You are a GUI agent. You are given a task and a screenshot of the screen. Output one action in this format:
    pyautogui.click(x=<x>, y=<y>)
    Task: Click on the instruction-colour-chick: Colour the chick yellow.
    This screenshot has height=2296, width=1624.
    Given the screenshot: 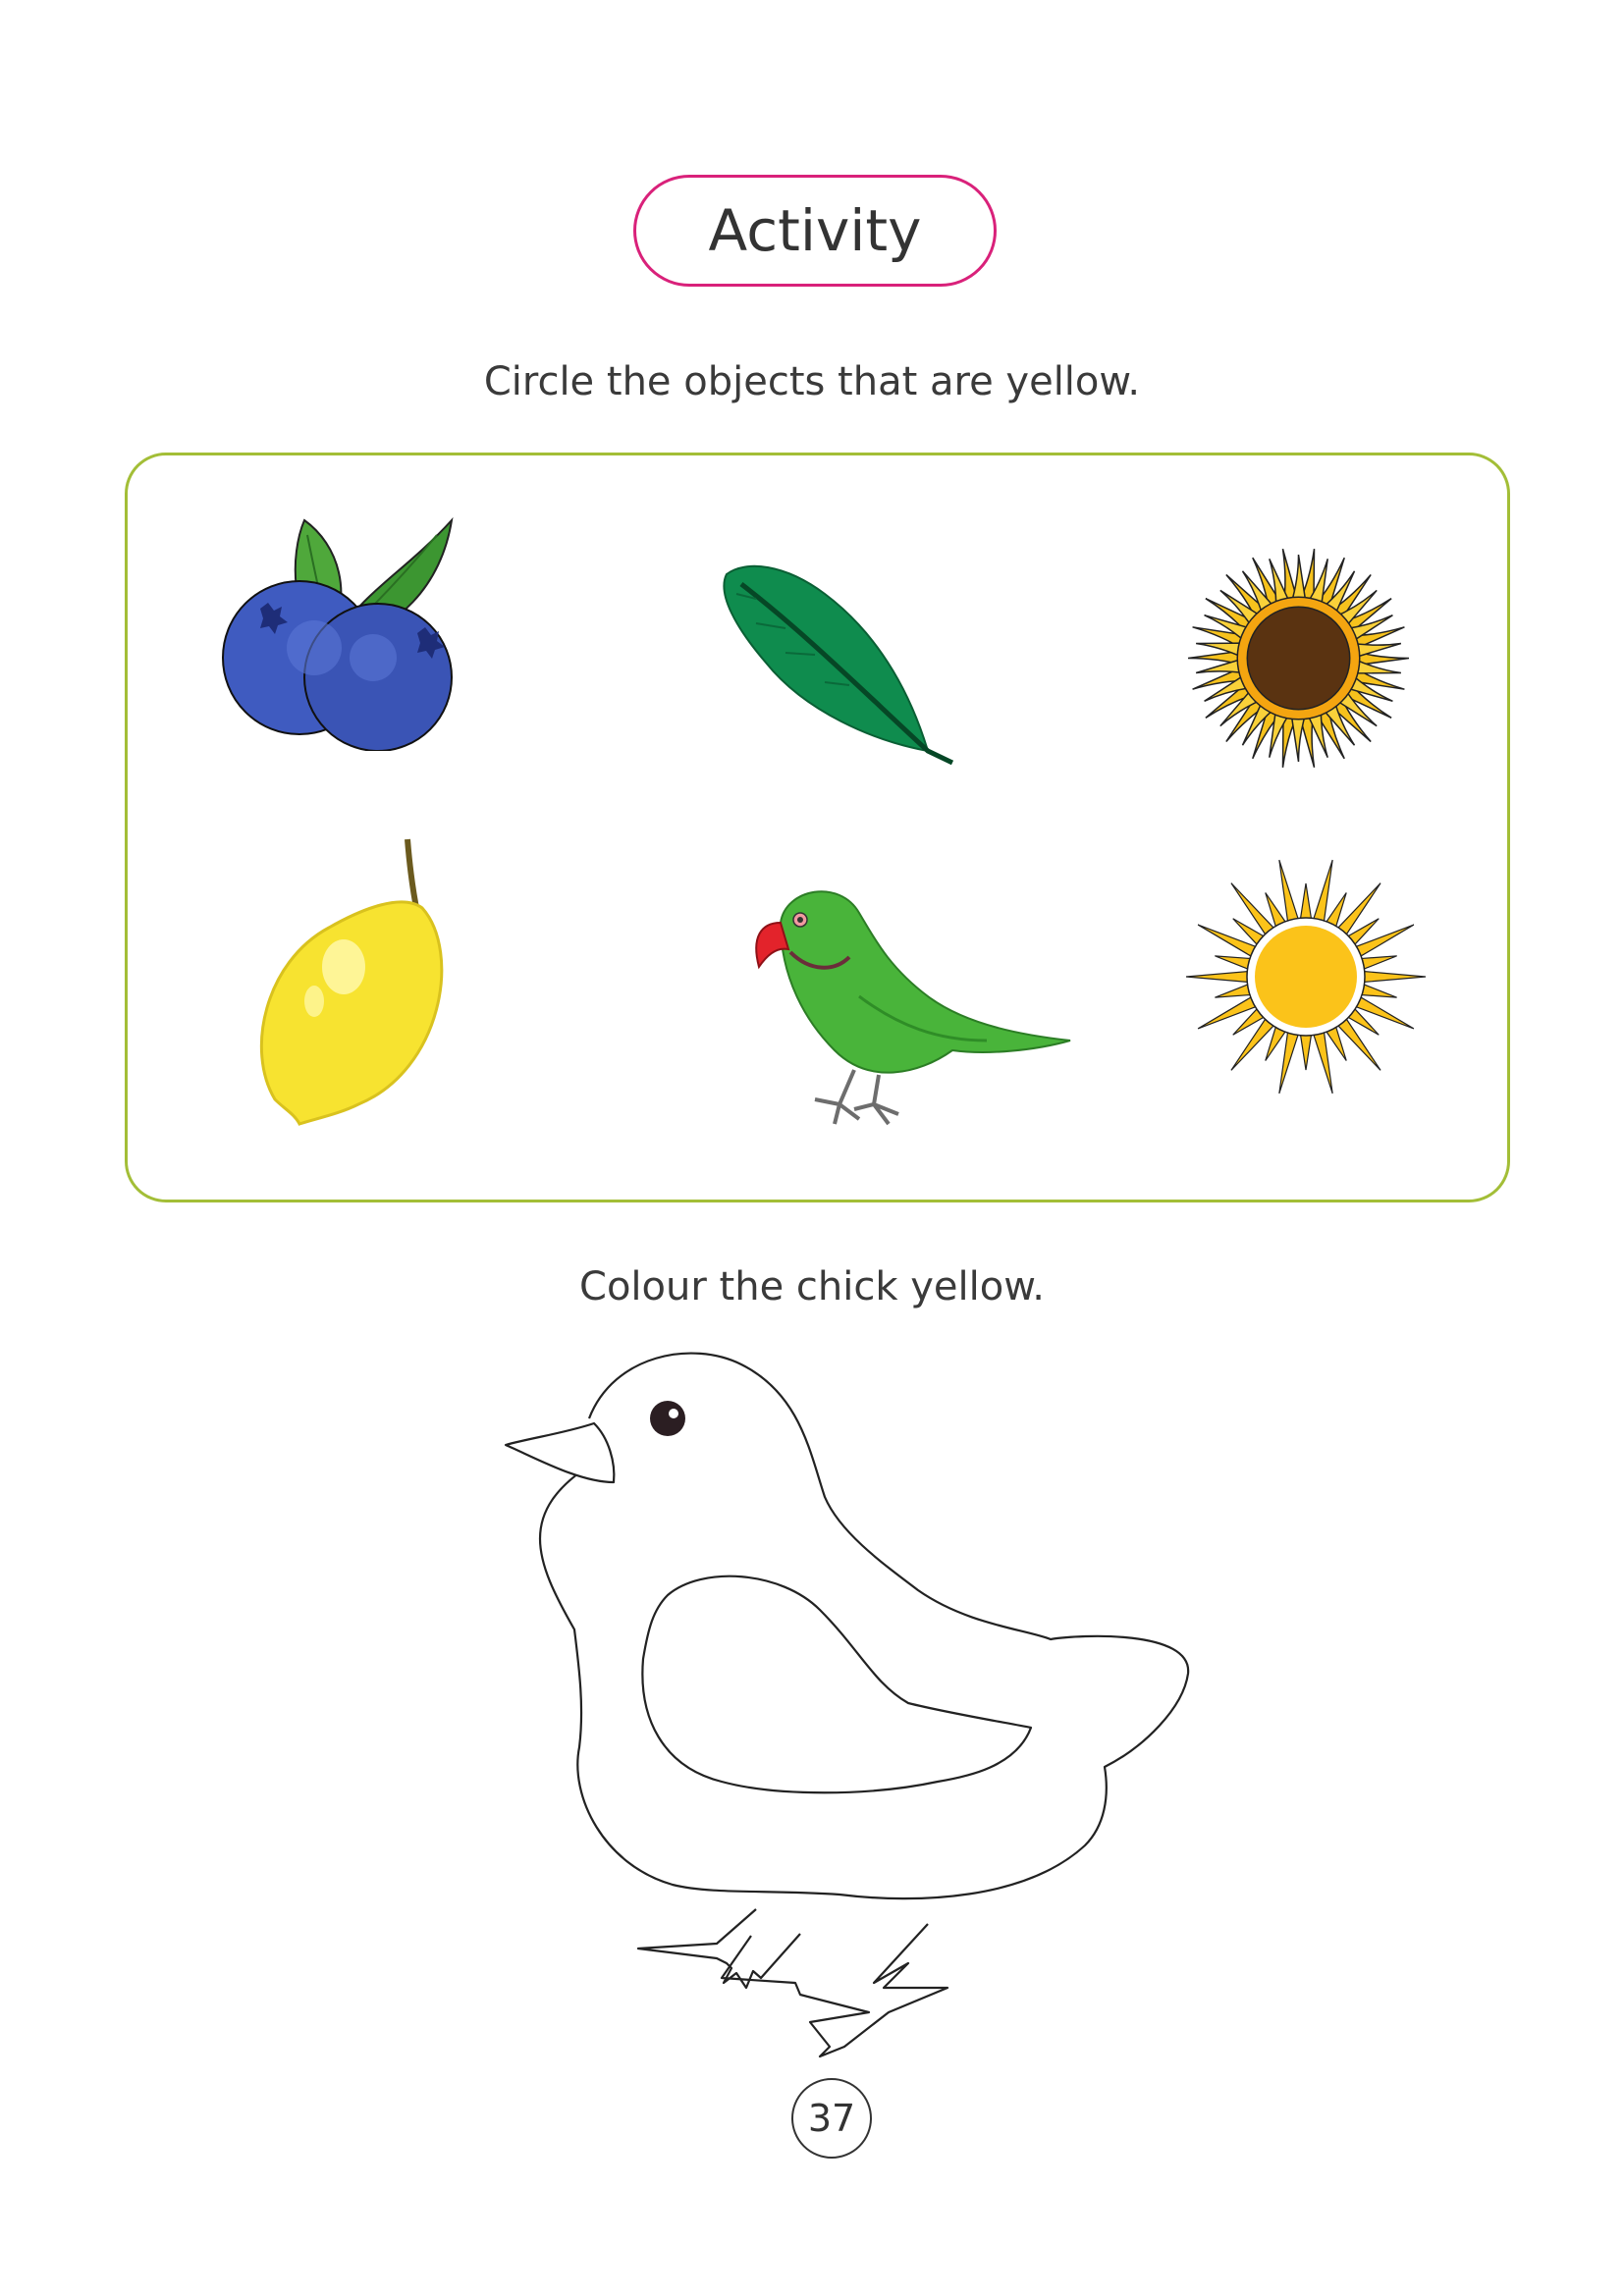 What is the action you would take?
    pyautogui.click(x=812, y=1287)
    